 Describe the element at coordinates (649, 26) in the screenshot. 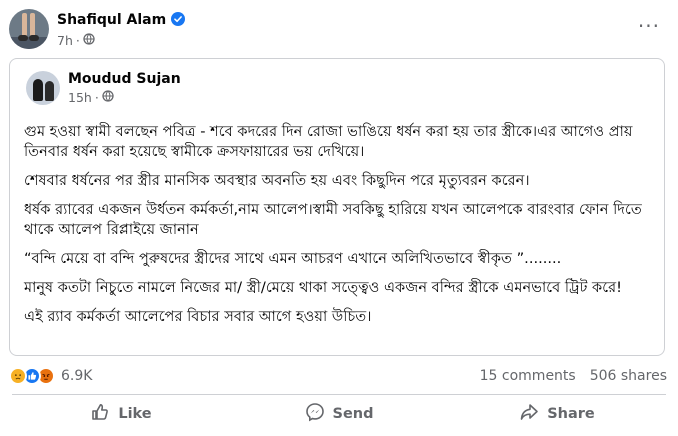

I see `more-options-icon: ···` at that location.